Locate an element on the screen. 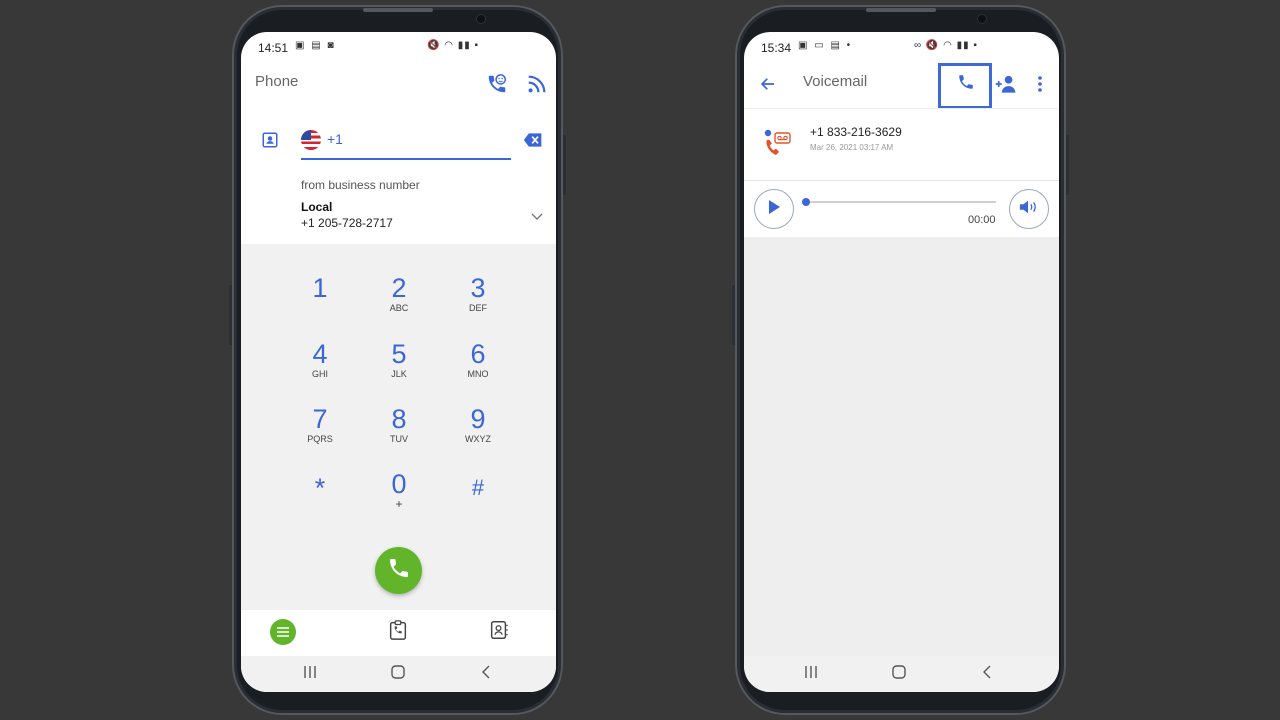 The height and width of the screenshot is (720, 1280). key-letters: TUV is located at coordinates (399, 439).